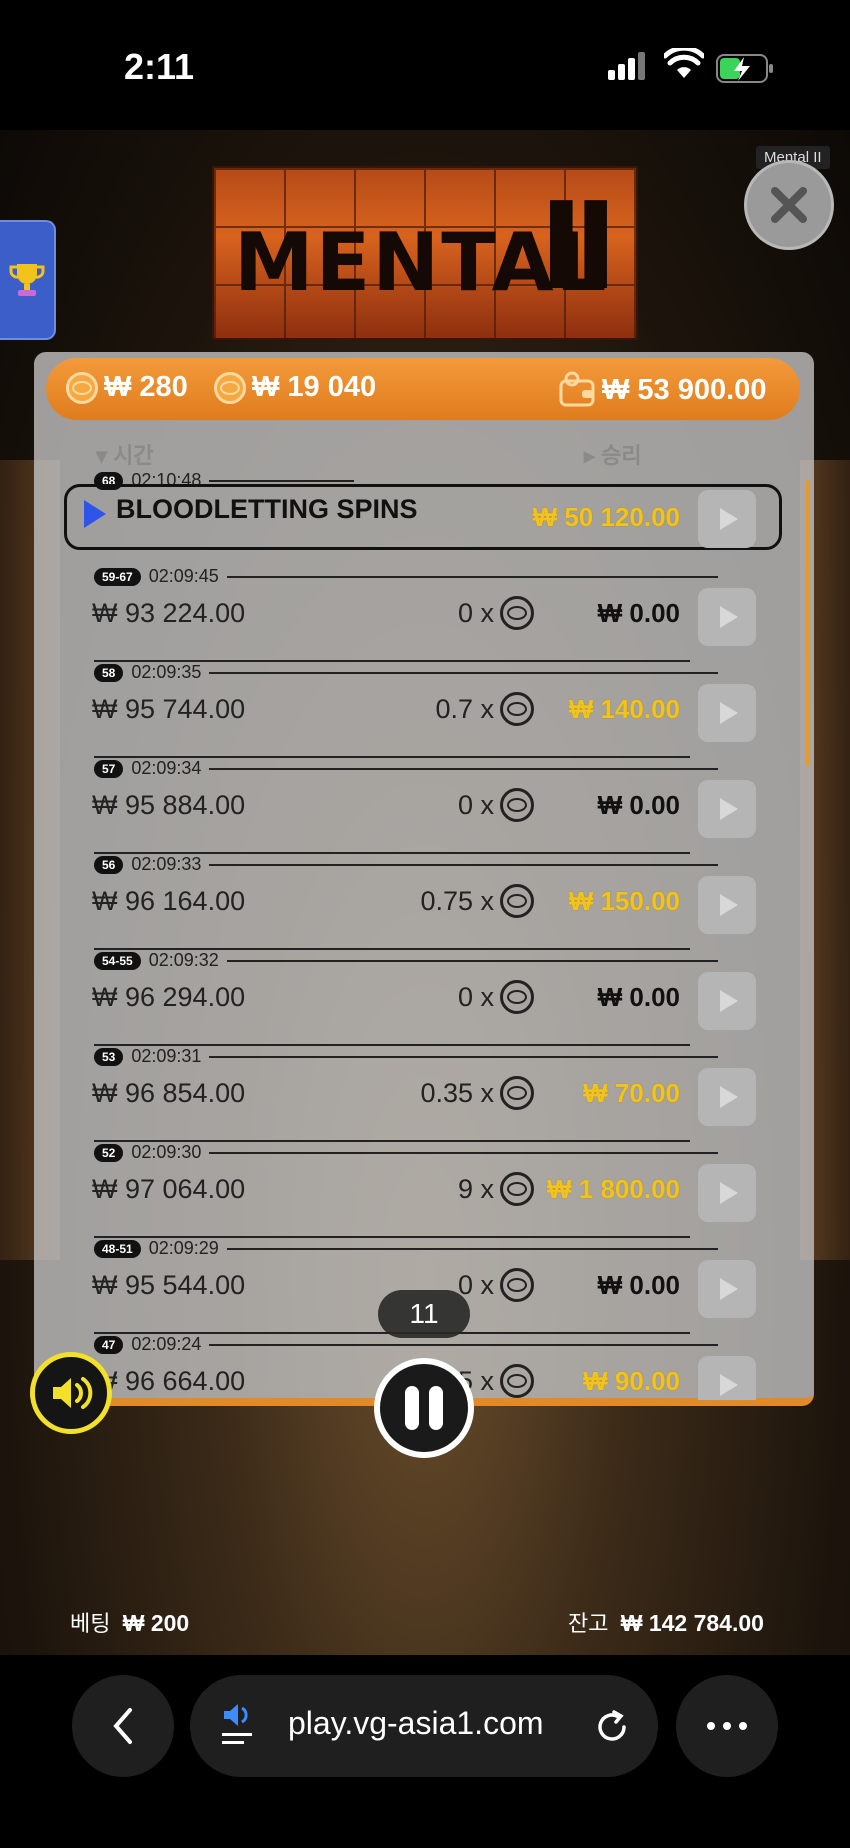 The height and width of the screenshot is (1848, 850). What do you see at coordinates (808, 623) in the screenshot?
I see `scrollbar` at bounding box center [808, 623].